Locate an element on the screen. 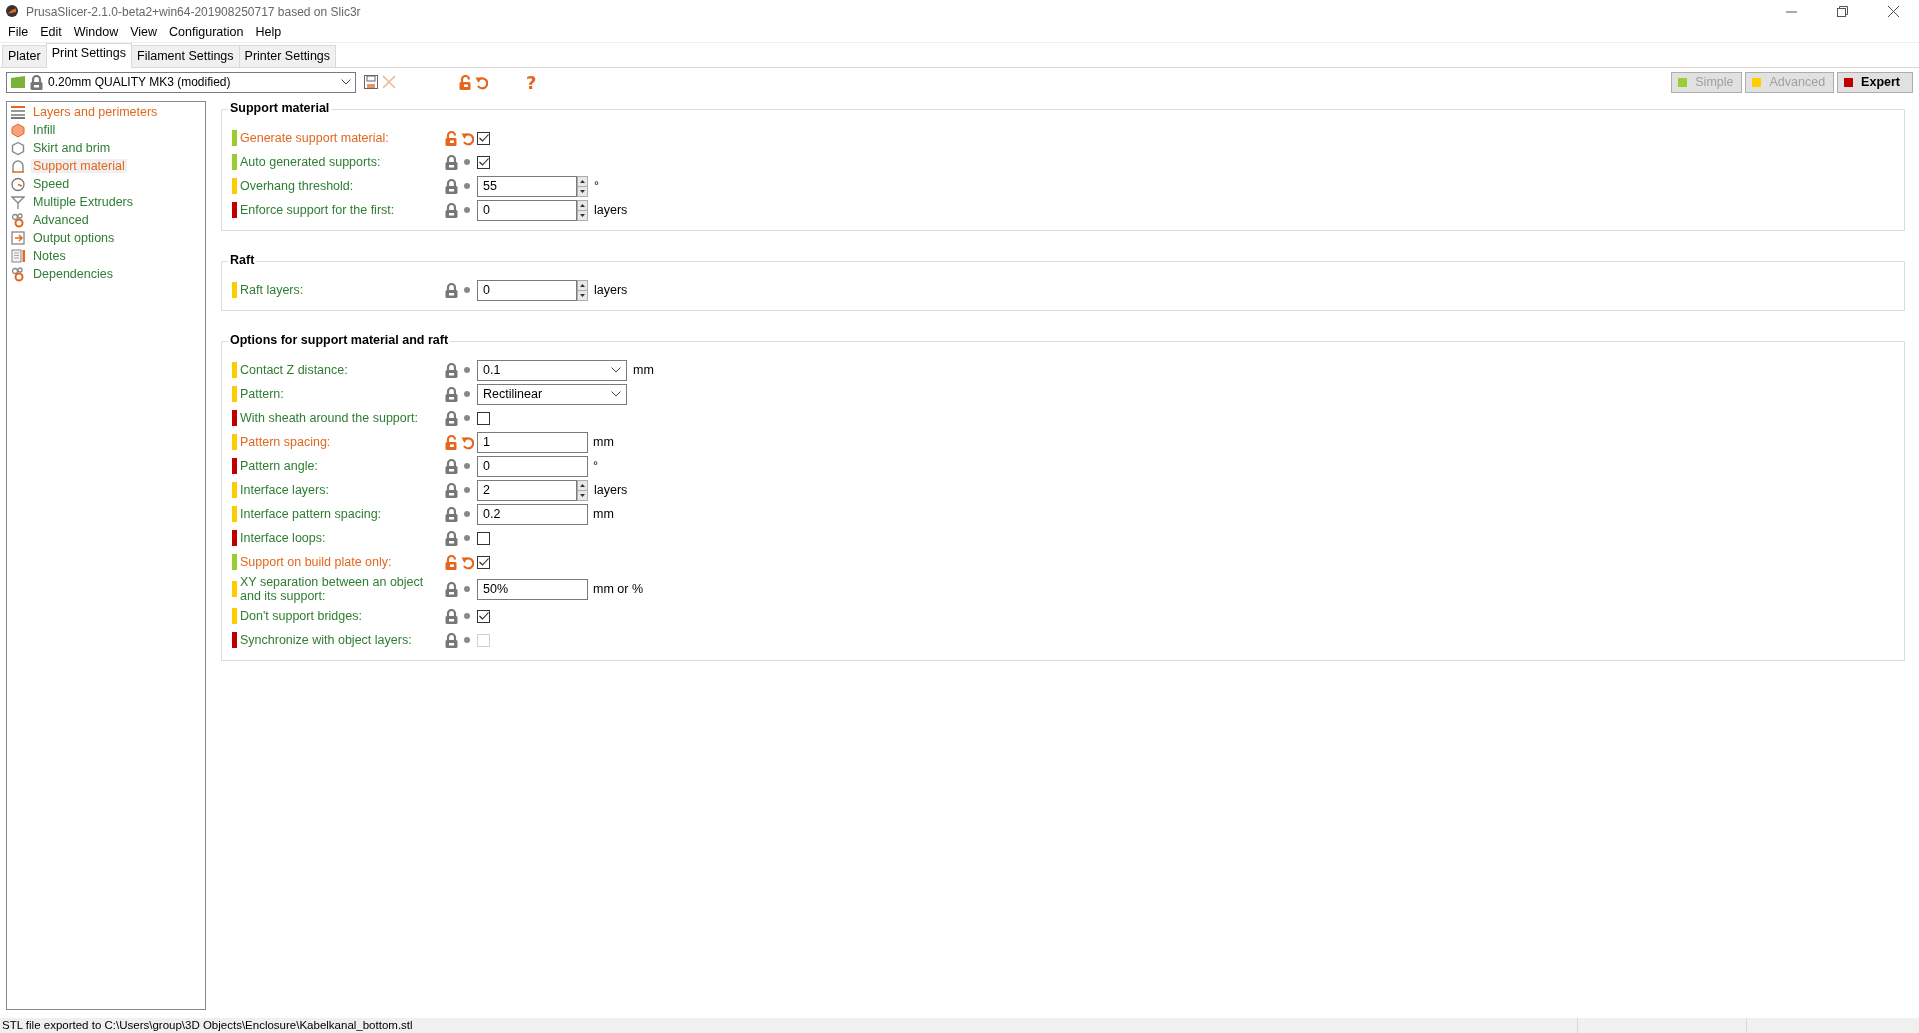 The width and height of the screenshot is (1919, 1033). text-field: 0.2 is located at coordinates (532, 514).